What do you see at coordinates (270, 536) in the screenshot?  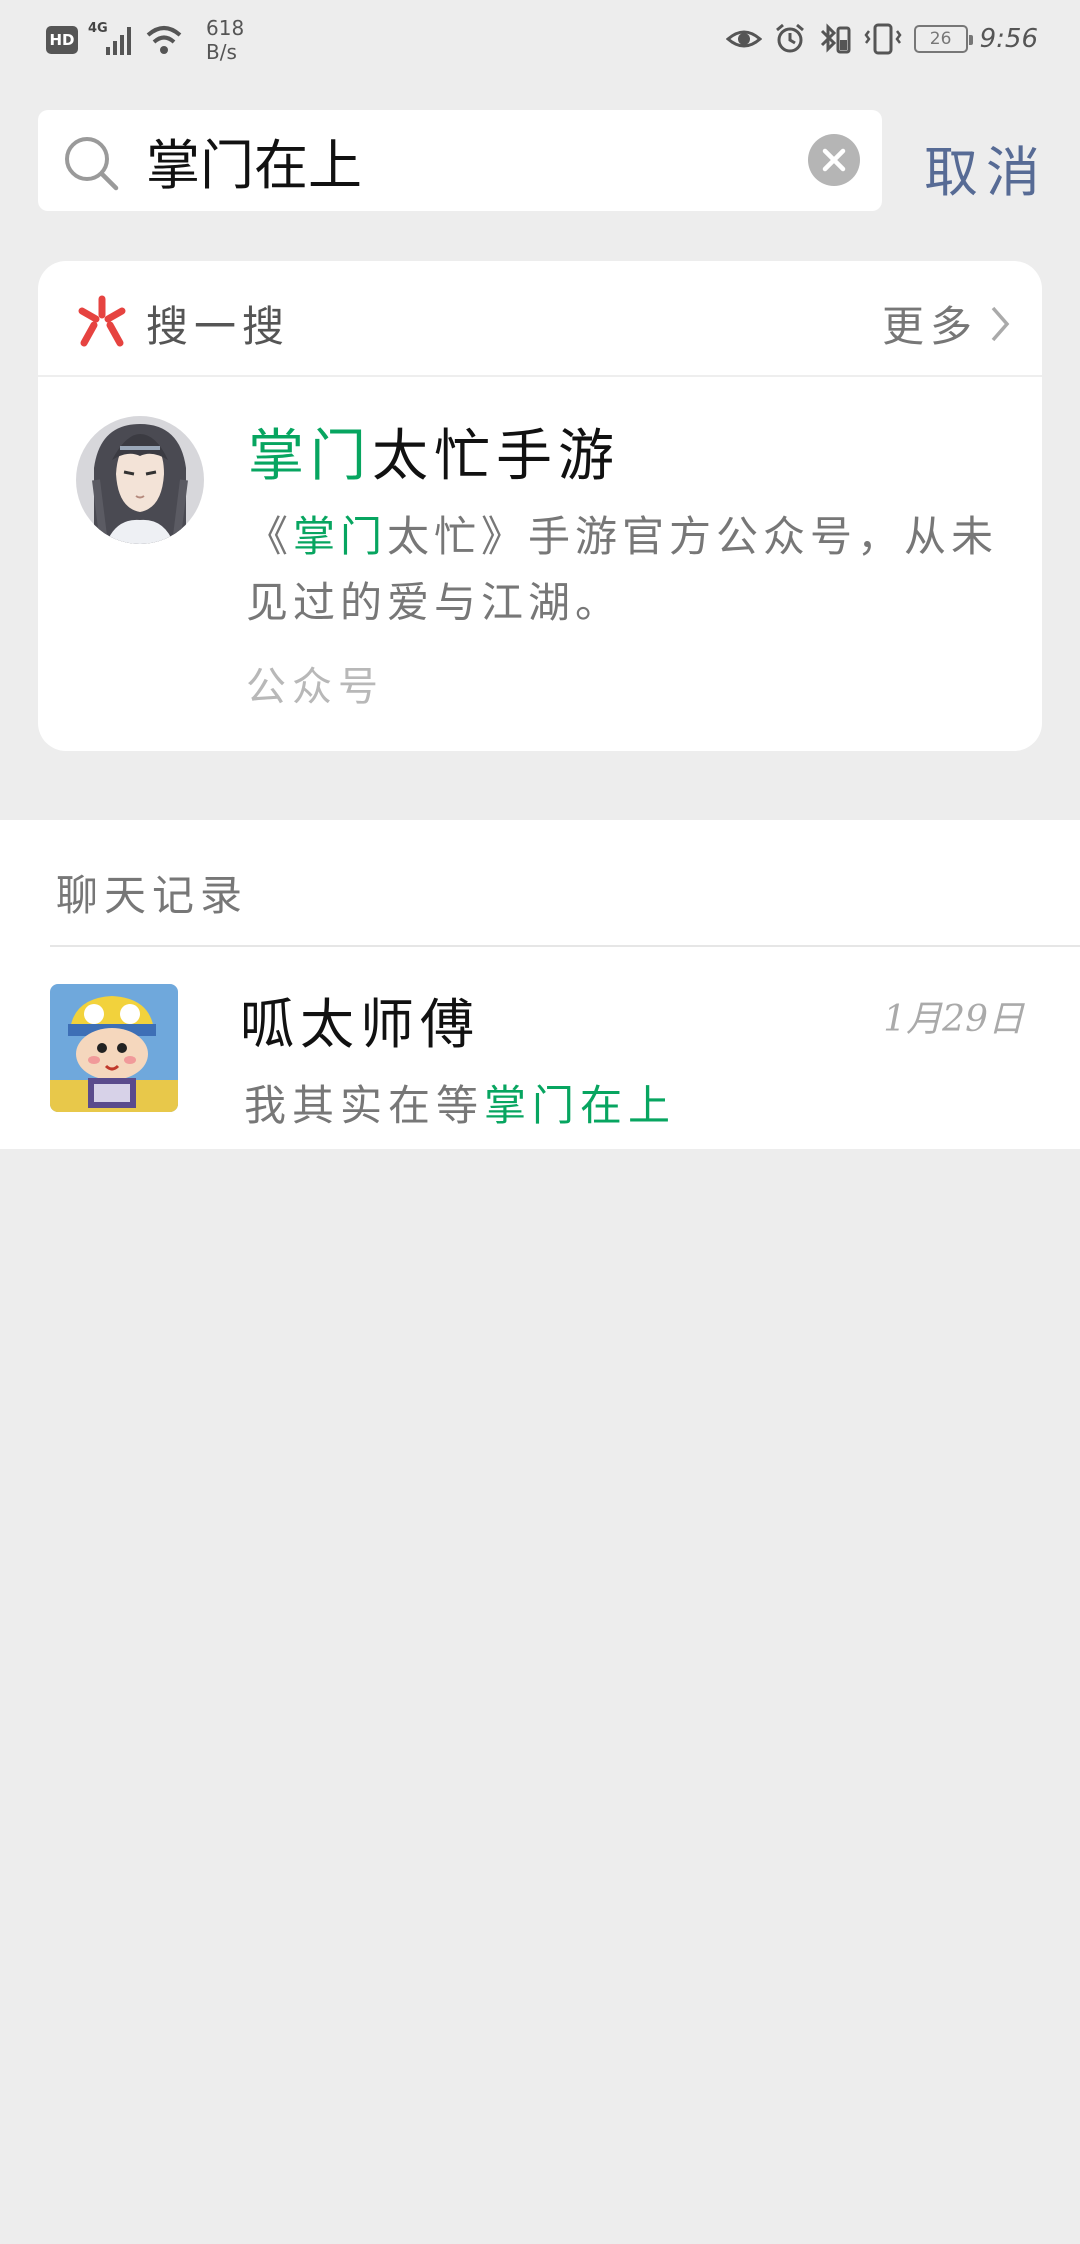 I see `desc-pre: 《` at bounding box center [270, 536].